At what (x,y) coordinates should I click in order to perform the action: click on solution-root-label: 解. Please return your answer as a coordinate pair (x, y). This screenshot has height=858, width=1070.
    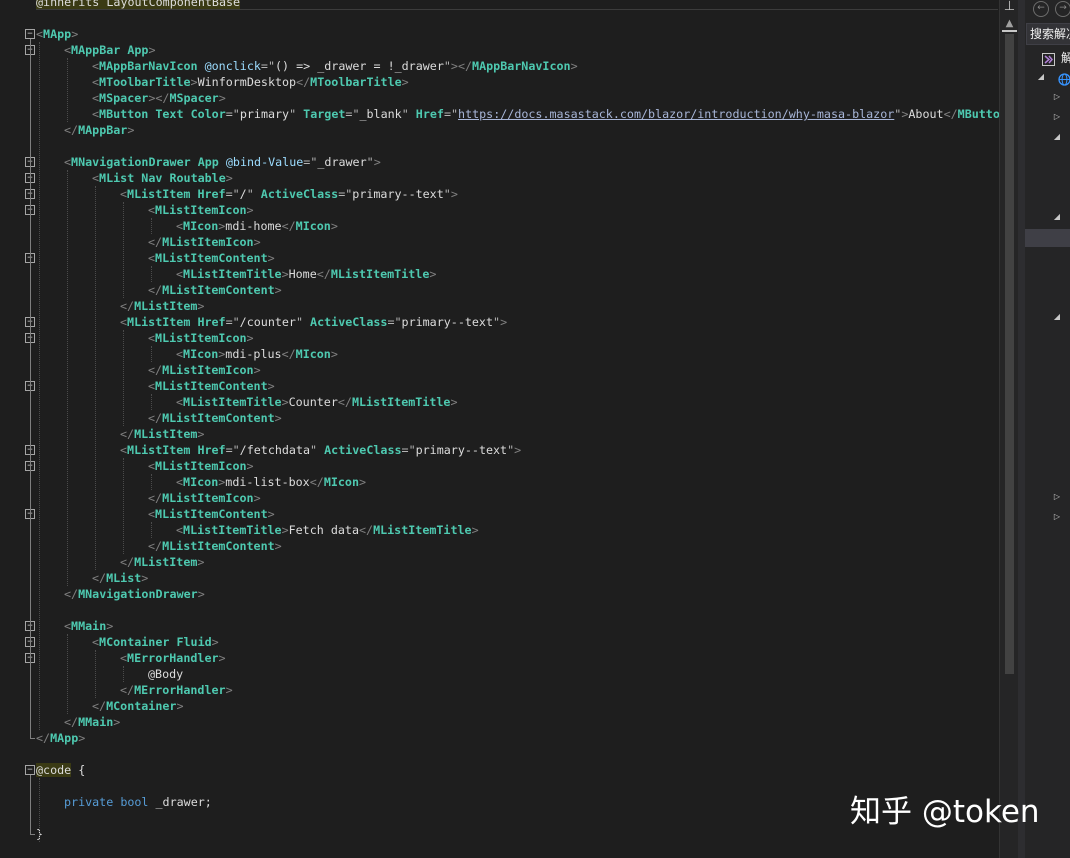
    Looking at the image, I should click on (1065, 58).